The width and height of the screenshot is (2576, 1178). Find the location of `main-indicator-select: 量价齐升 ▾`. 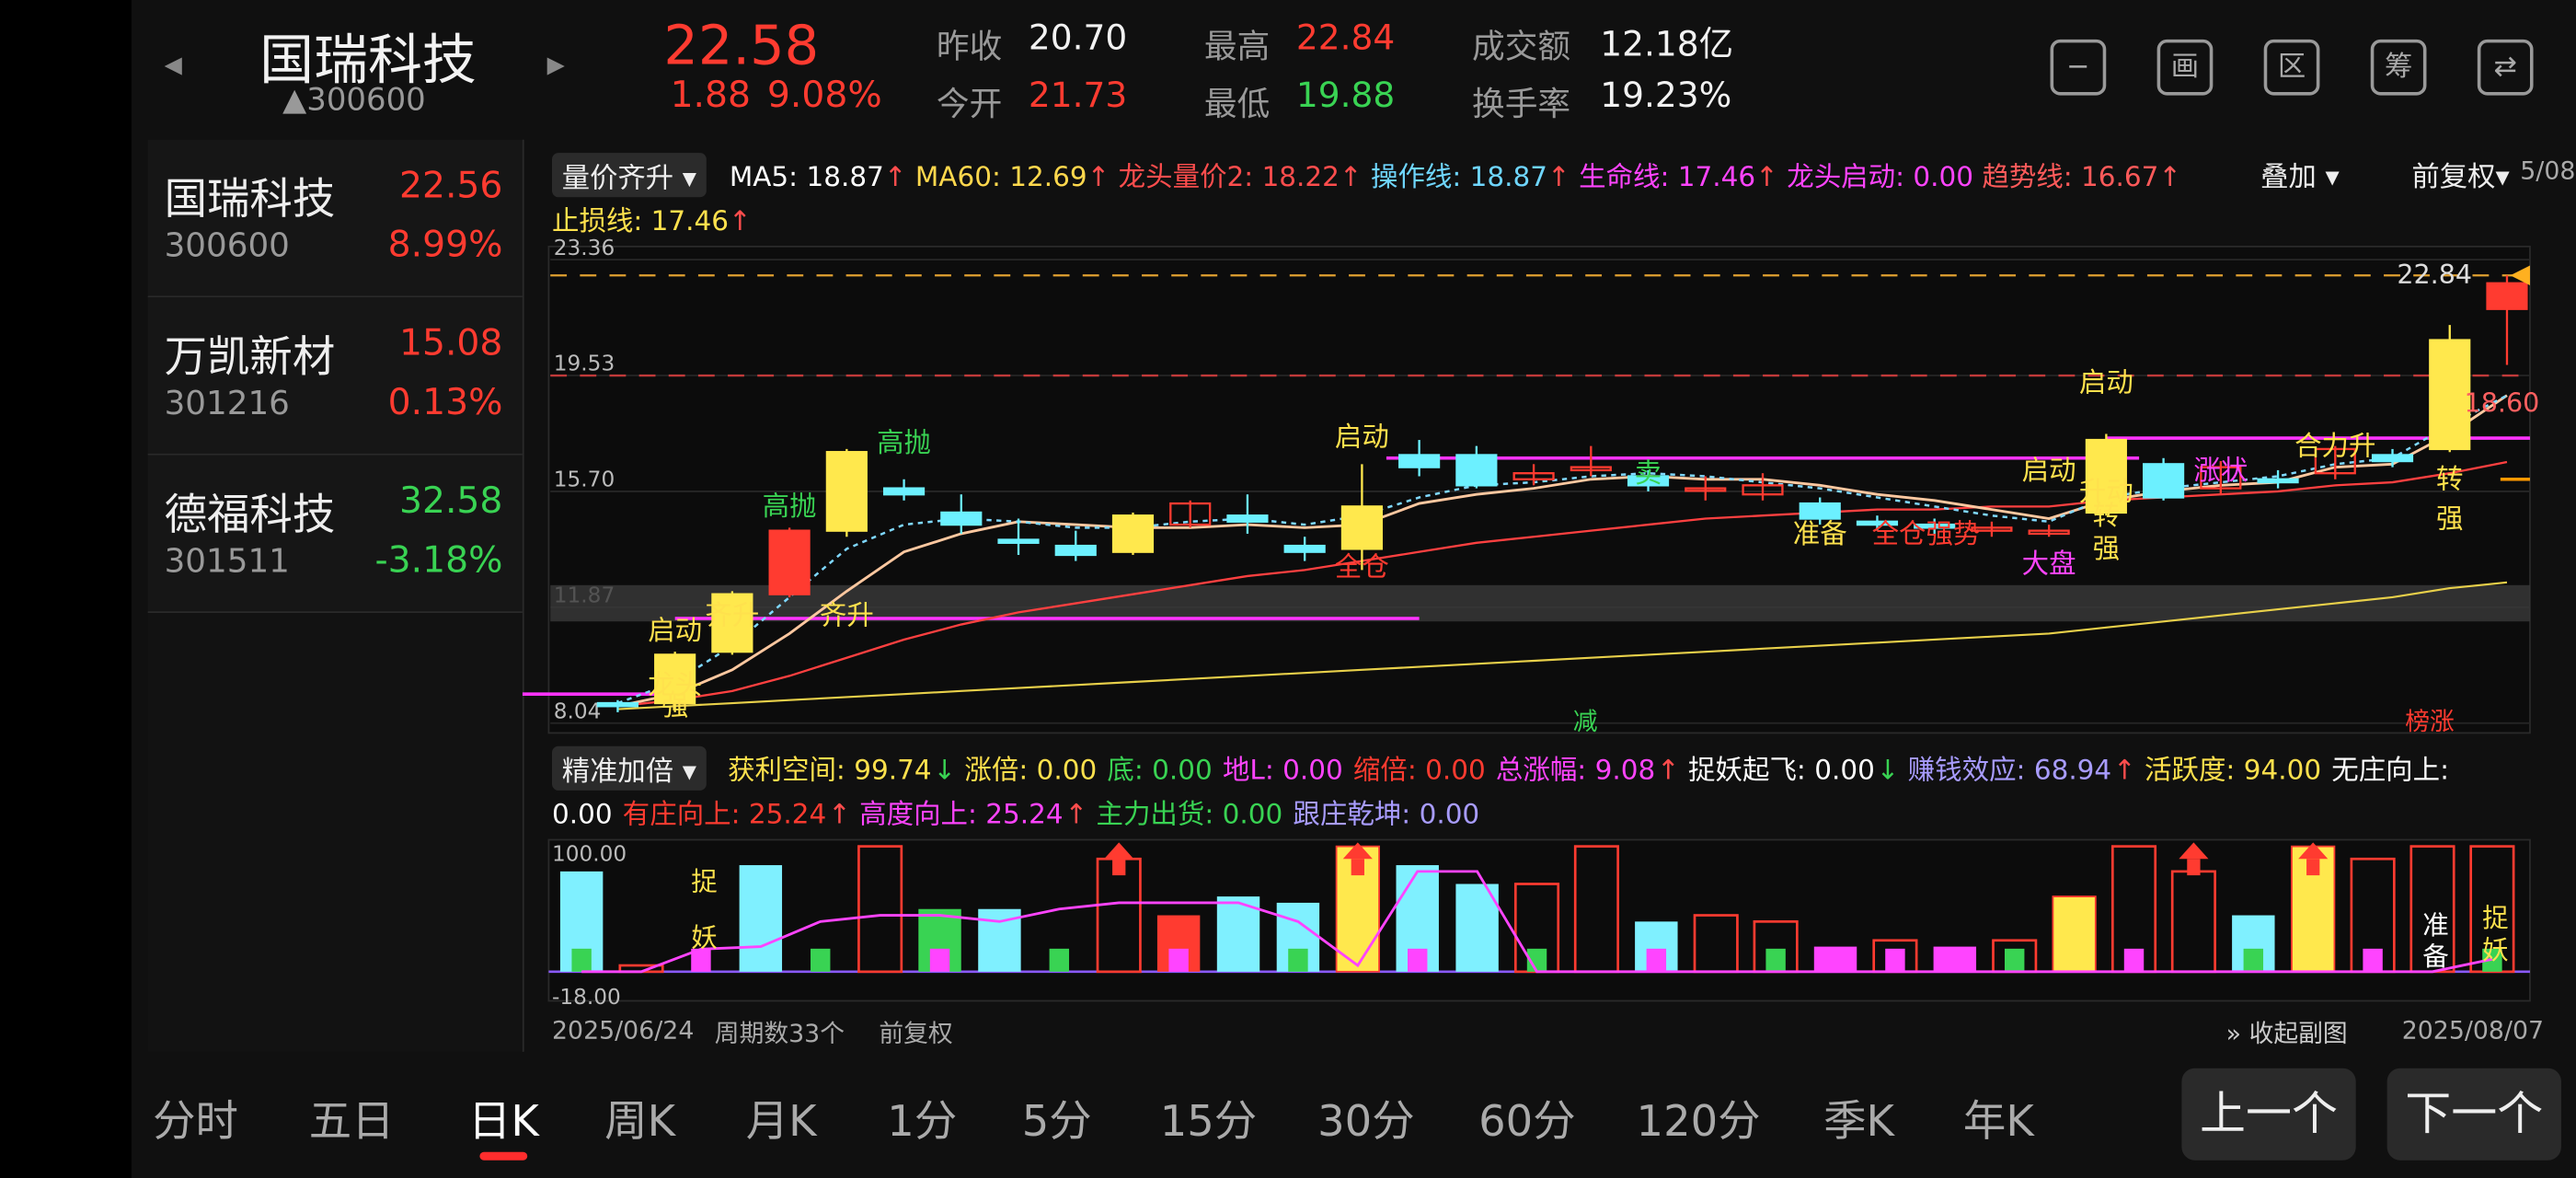

main-indicator-select: 量价齐升 ▾ is located at coordinates (629, 175).